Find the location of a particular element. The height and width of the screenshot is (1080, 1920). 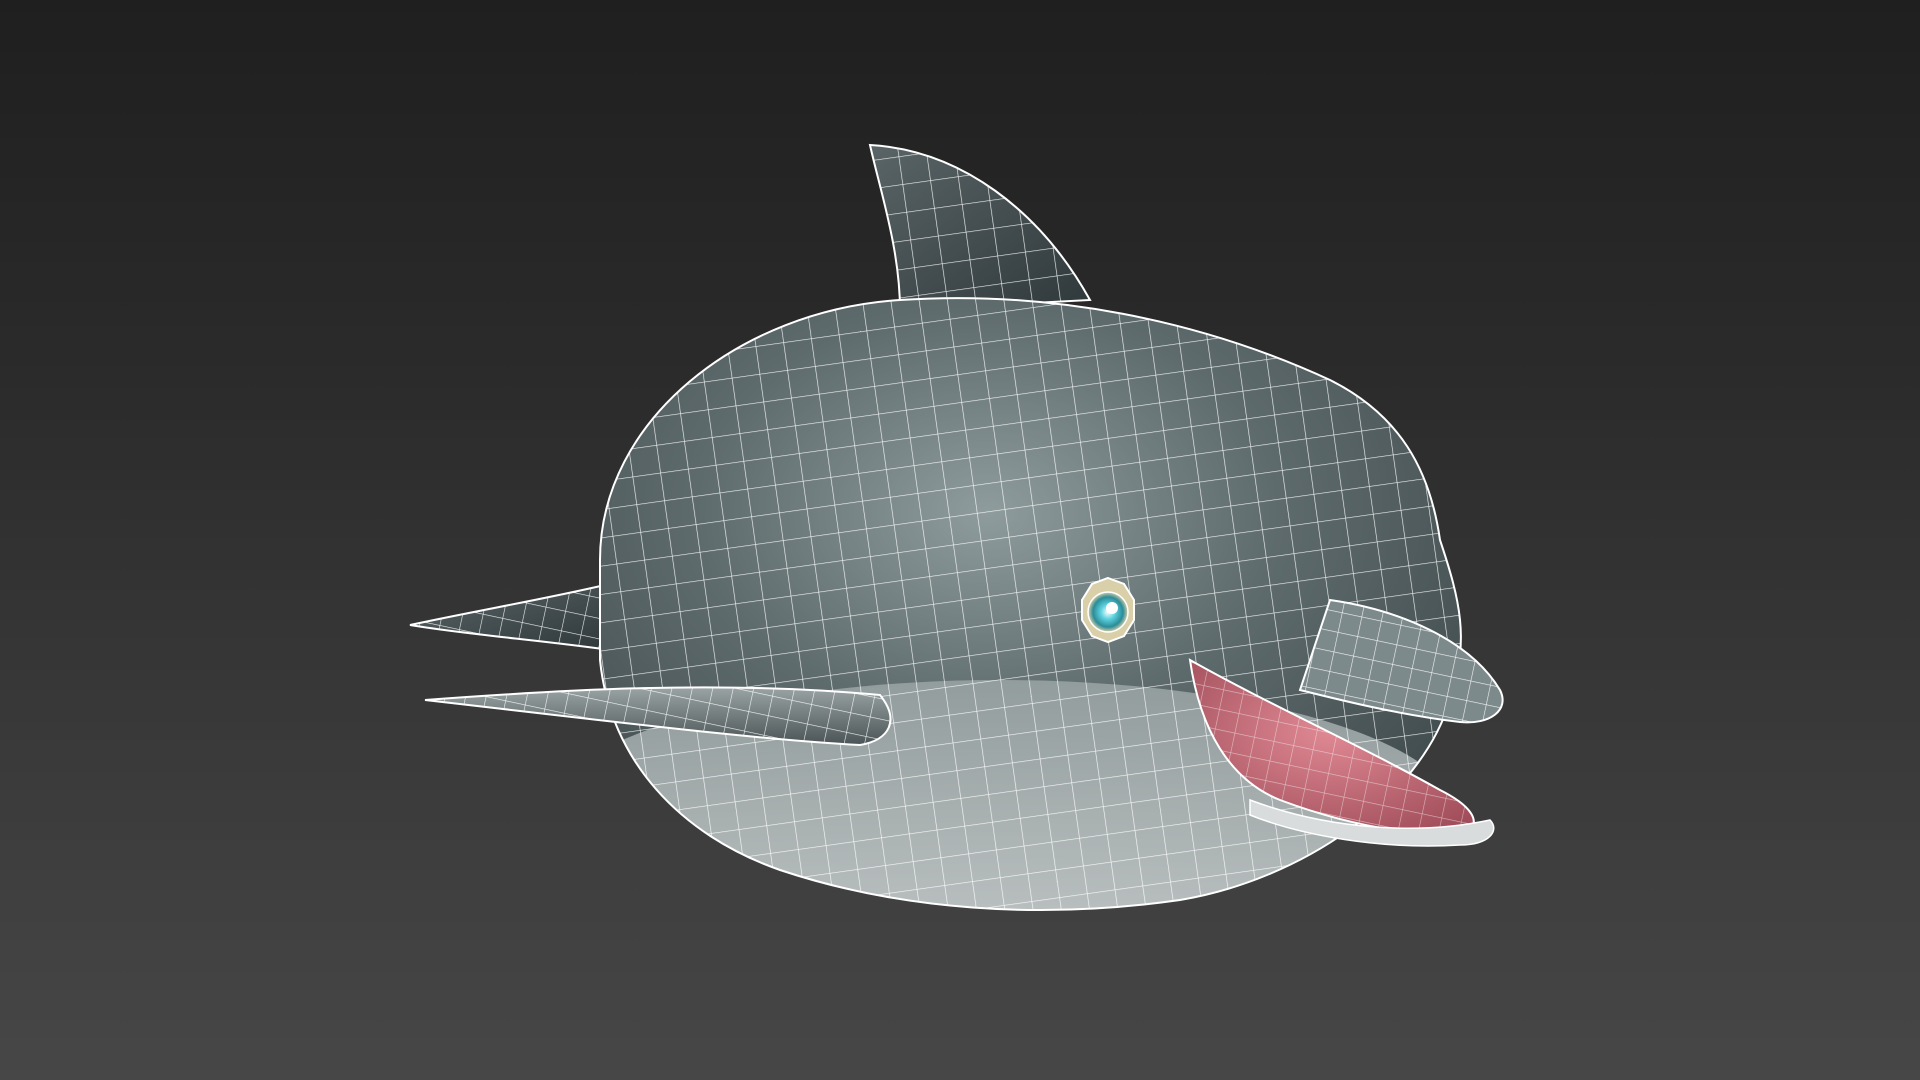

eye is located at coordinates (1108, 610).